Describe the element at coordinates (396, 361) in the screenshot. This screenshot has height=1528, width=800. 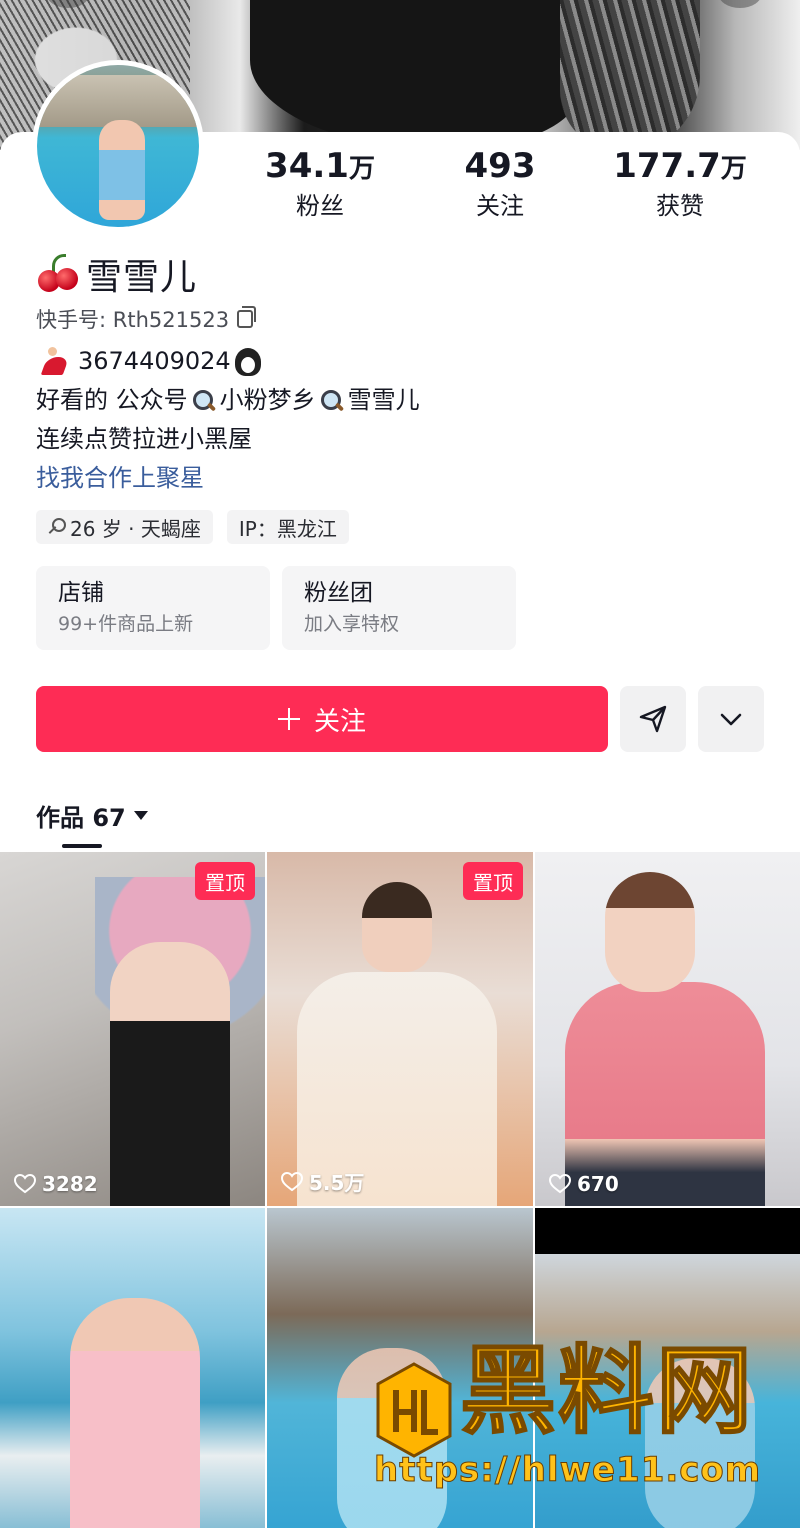
I see `bio-line: 3674409024` at that location.